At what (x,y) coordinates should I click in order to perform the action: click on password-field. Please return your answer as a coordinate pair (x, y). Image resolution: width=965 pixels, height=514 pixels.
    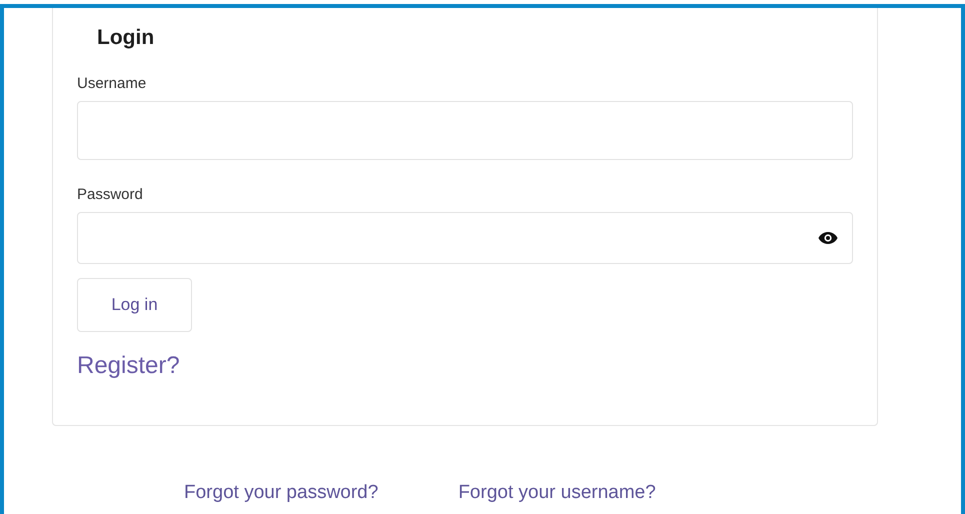
    Looking at the image, I should click on (465, 238).